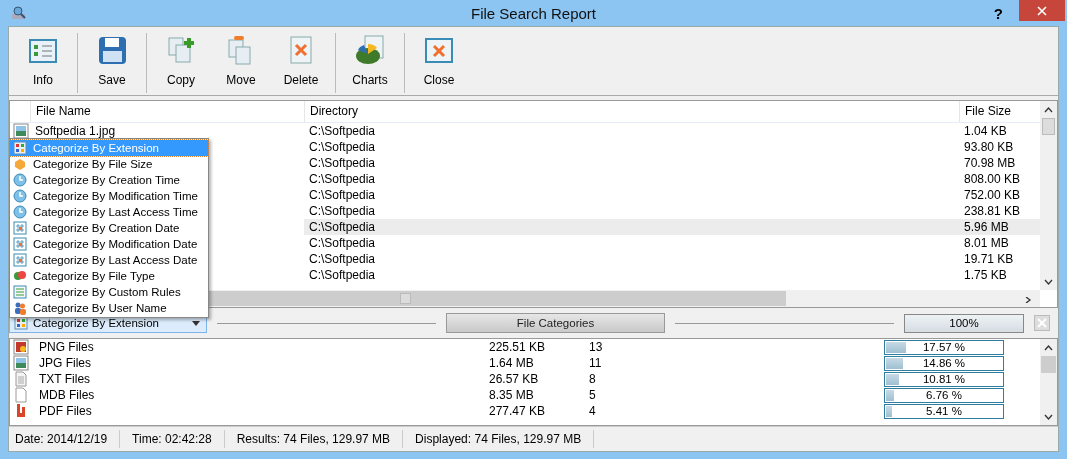 This screenshot has height=459, width=1067. I want to click on category-size: 1.64 MB, so click(511, 363).